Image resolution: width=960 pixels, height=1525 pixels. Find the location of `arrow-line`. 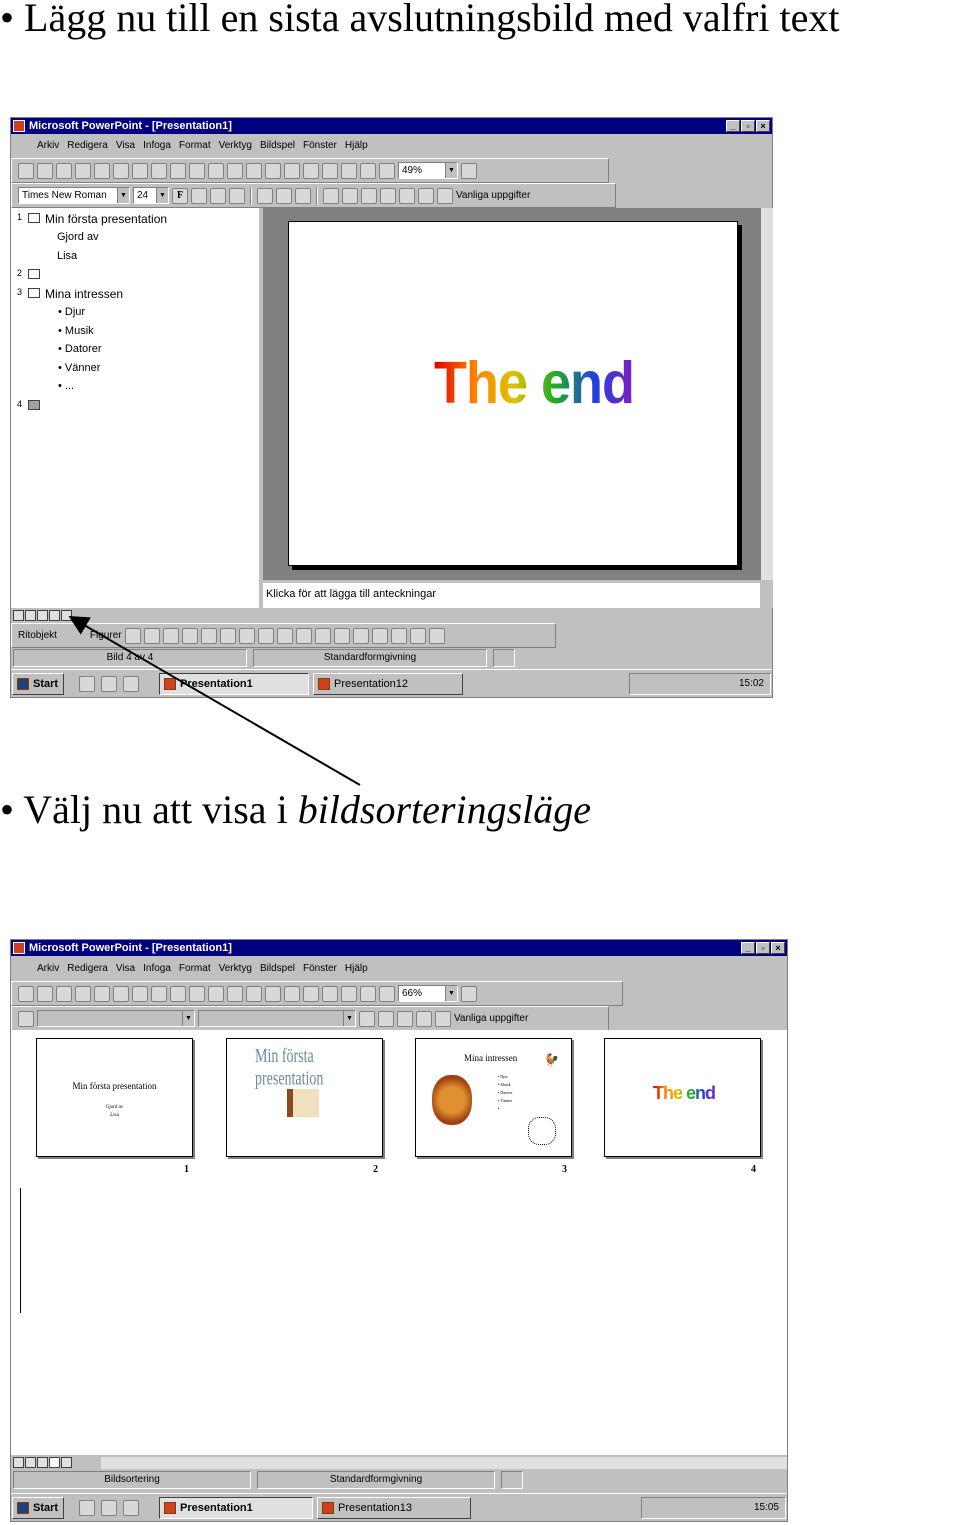

arrow-line is located at coordinates (214, 700).